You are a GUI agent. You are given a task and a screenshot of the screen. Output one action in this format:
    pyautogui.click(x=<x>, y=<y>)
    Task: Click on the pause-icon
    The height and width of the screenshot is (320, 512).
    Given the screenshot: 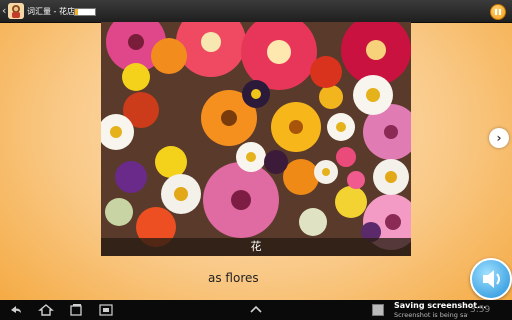 What is the action you would take?
    pyautogui.click(x=496, y=12)
    